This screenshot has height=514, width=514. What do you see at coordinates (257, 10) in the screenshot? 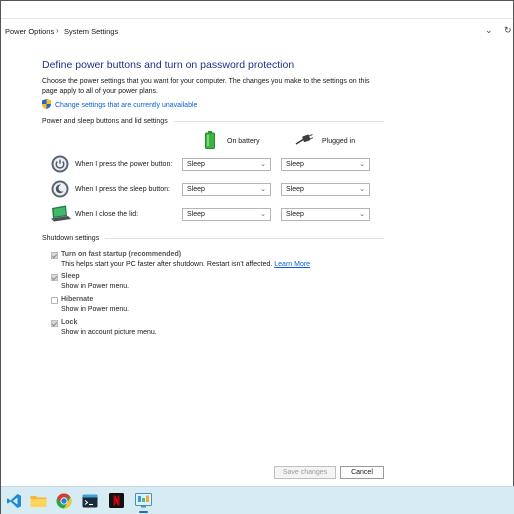
I see `title-strip` at bounding box center [257, 10].